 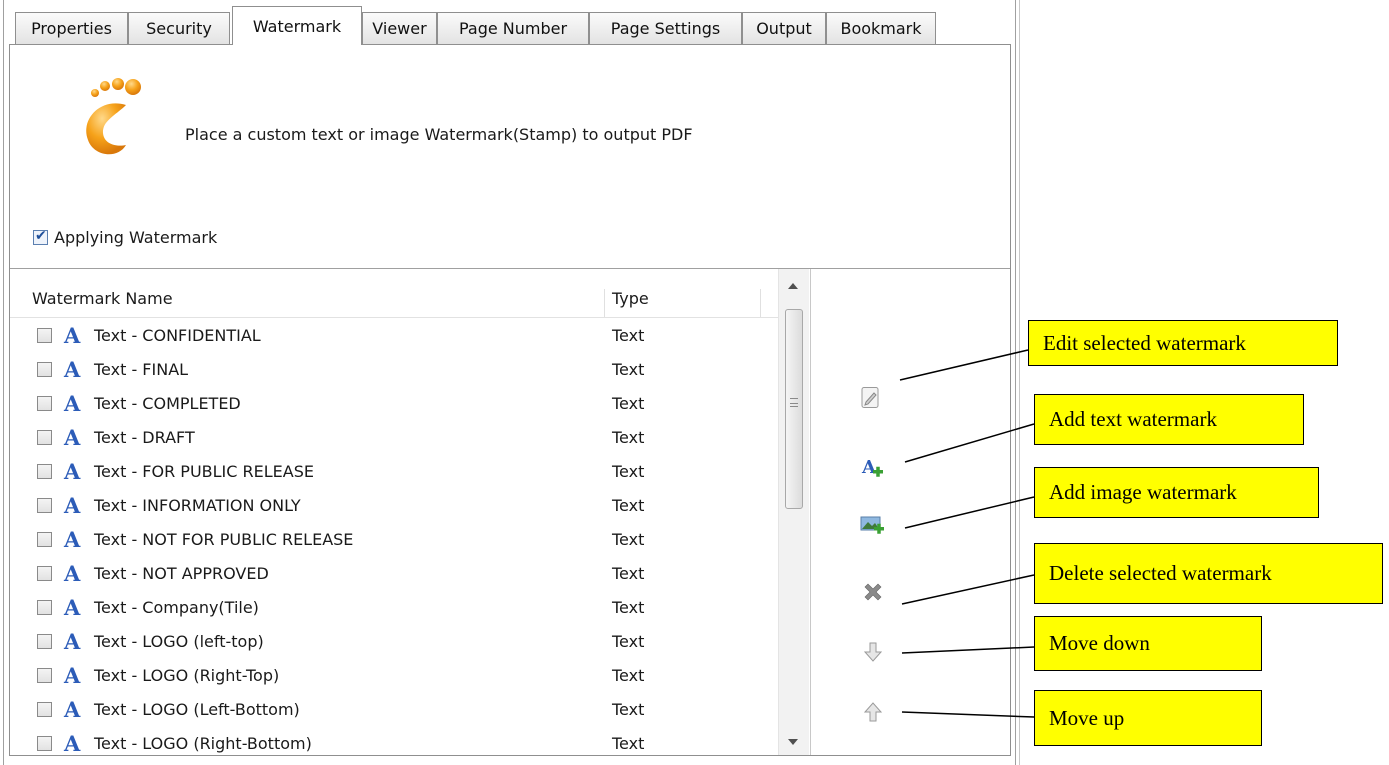 I want to click on callout-text: Move down, so click(x=1099, y=643).